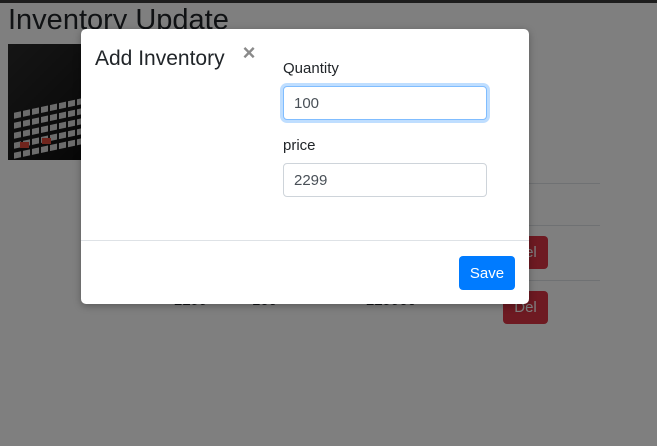 This screenshot has width=657, height=446. What do you see at coordinates (249, 53) in the screenshot?
I see `close-icon: ×` at bounding box center [249, 53].